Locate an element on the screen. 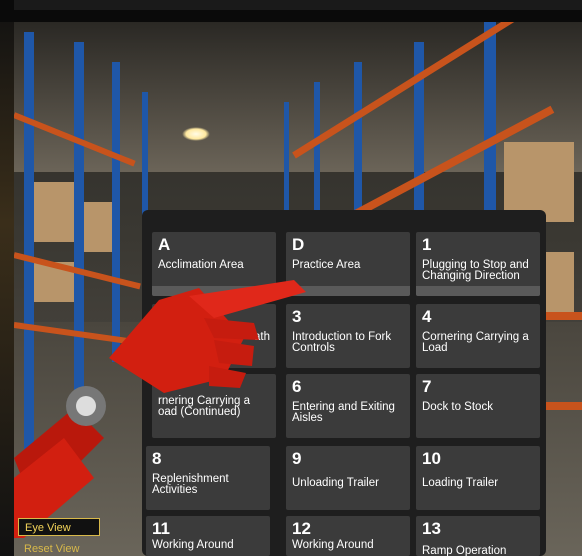  menu-tile-13: 13 Ramp Operation is located at coordinates (478, 536).